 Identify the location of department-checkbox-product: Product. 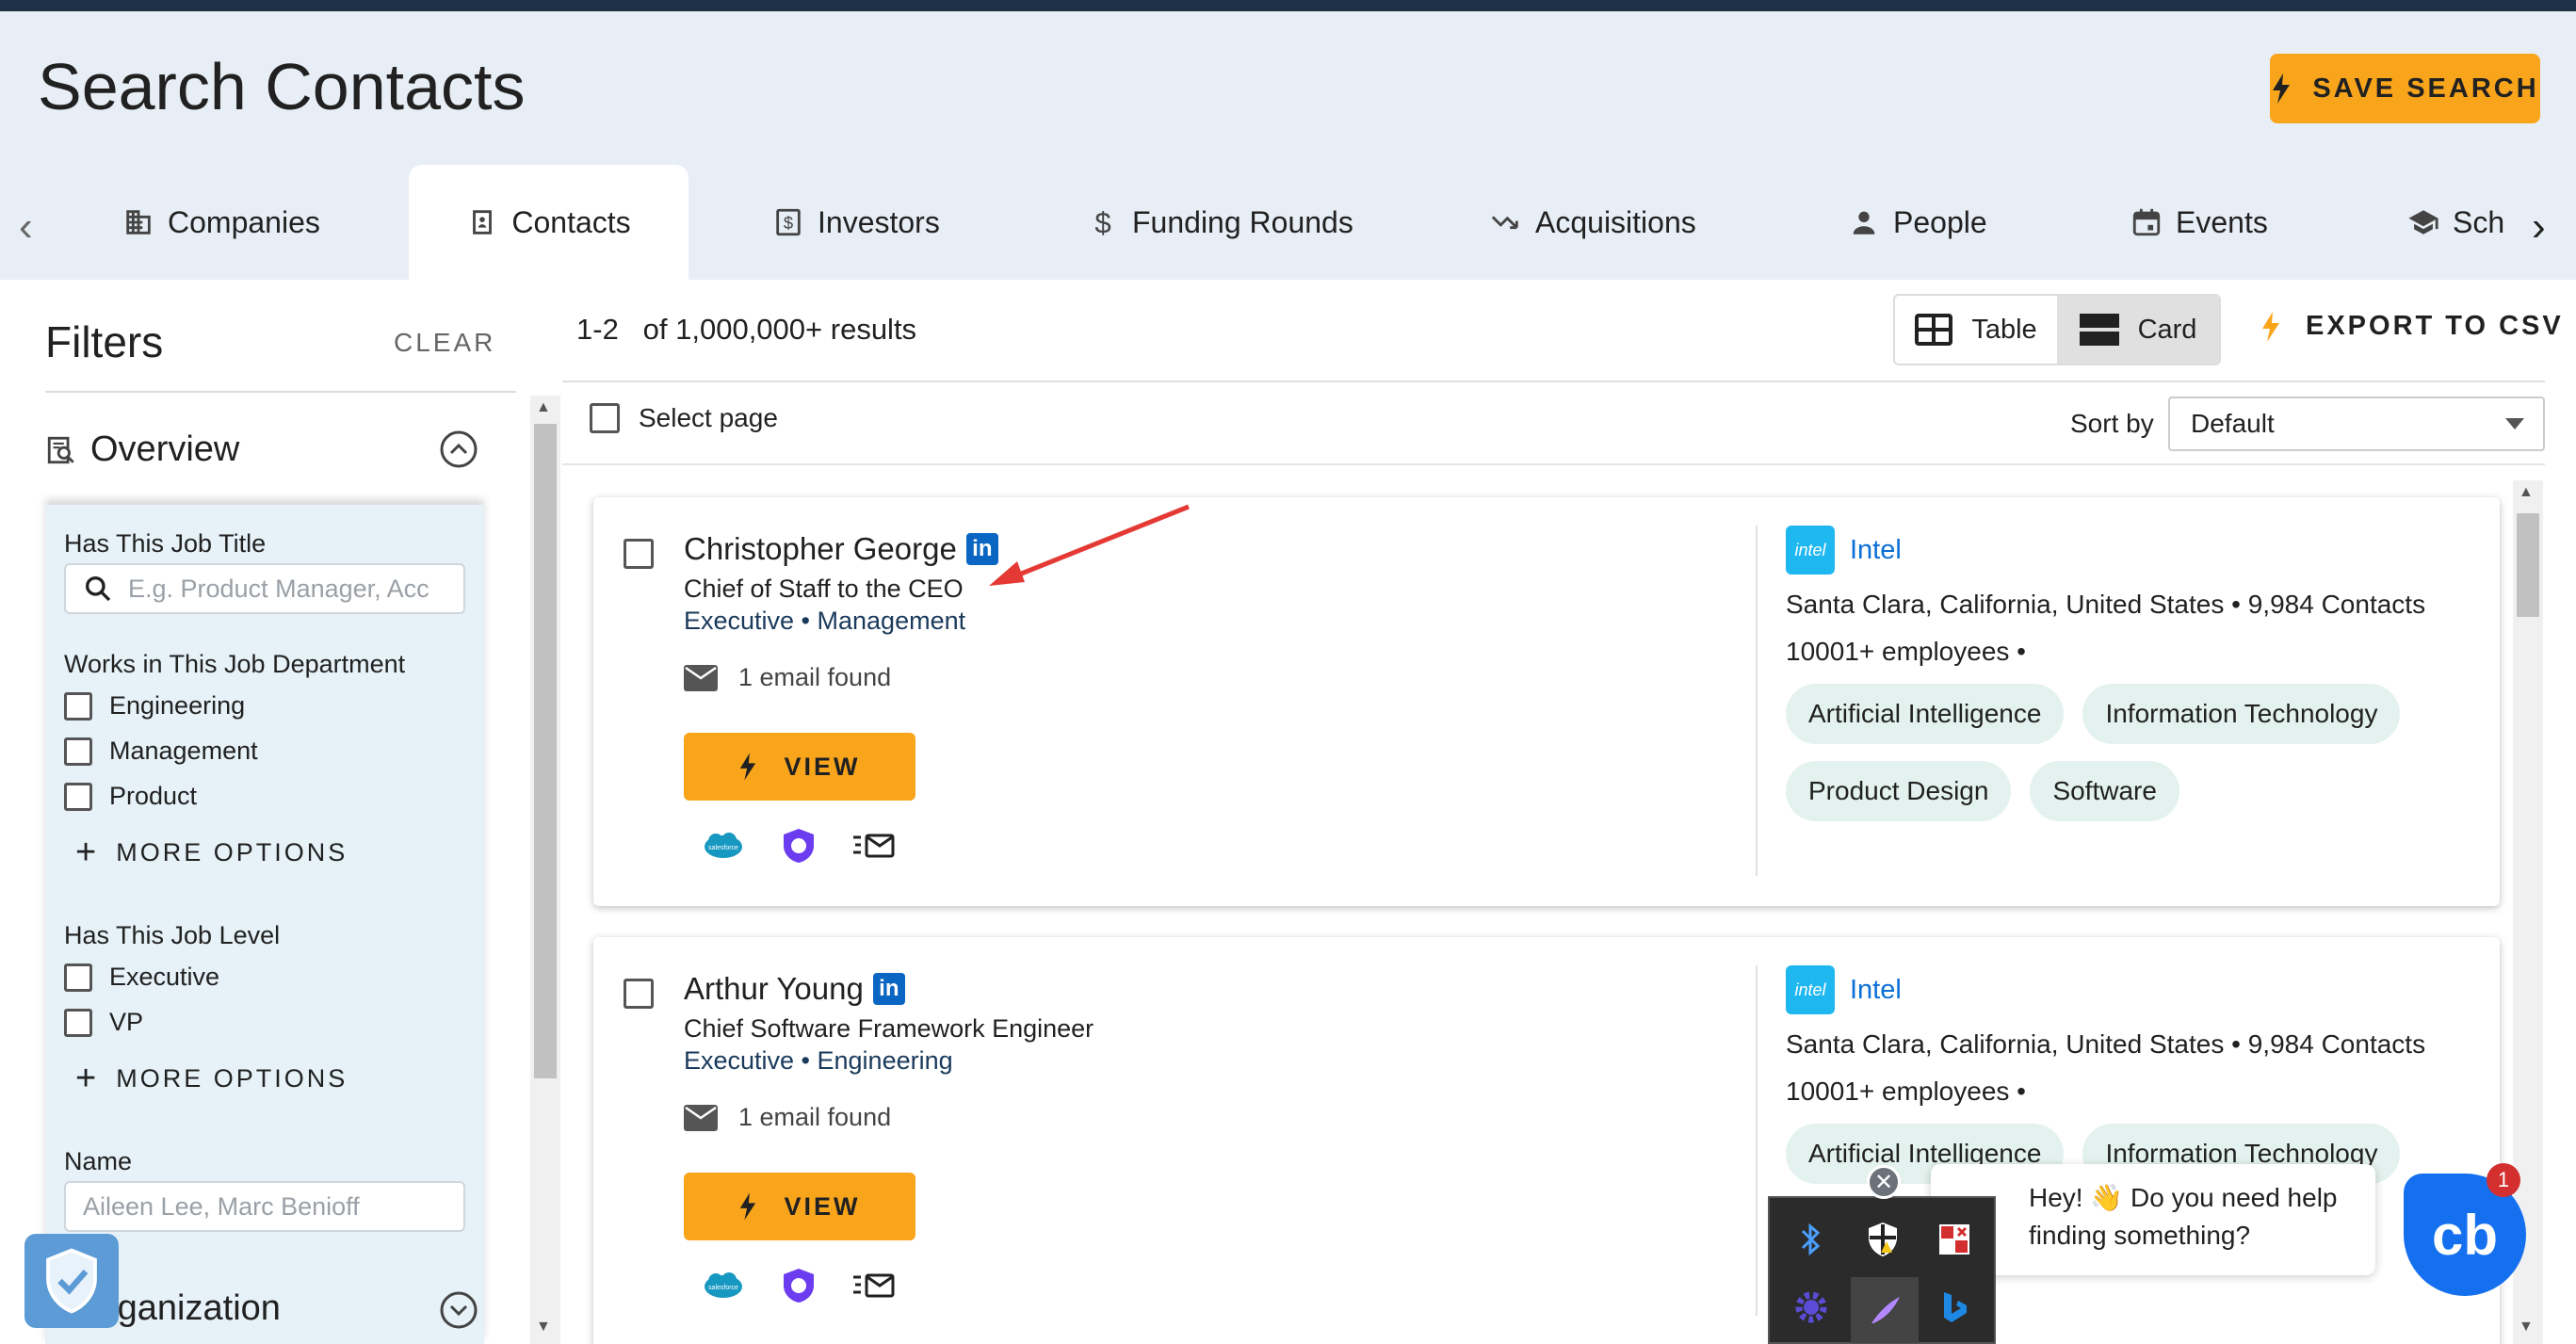
(130, 796).